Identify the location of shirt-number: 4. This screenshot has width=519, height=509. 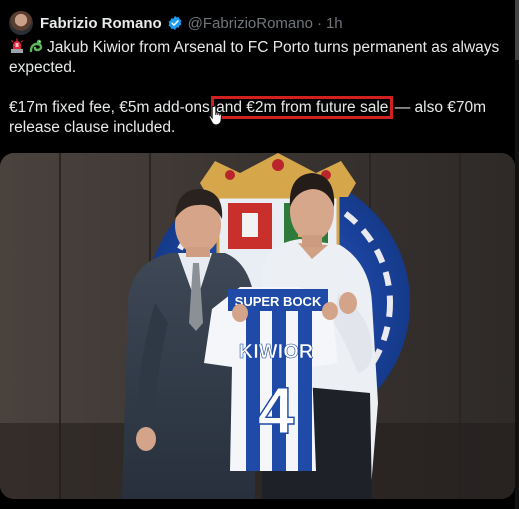
(276, 410).